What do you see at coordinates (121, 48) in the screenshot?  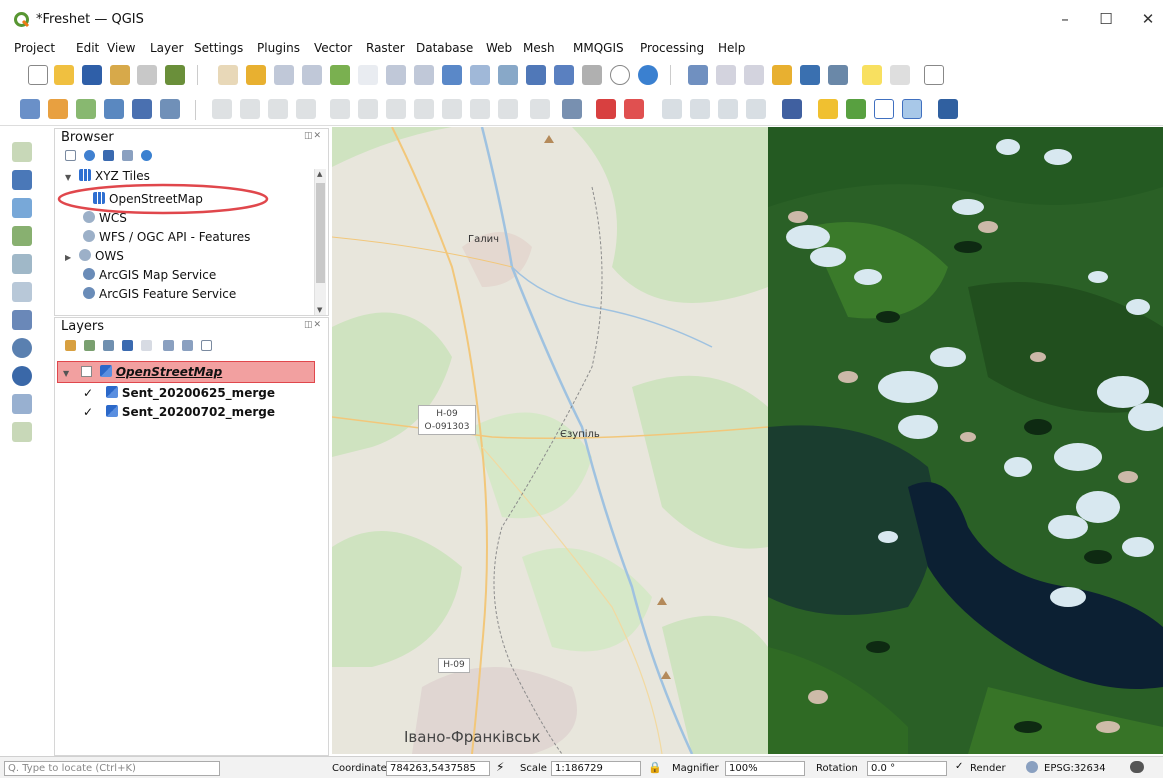 I see `menu-view: View` at bounding box center [121, 48].